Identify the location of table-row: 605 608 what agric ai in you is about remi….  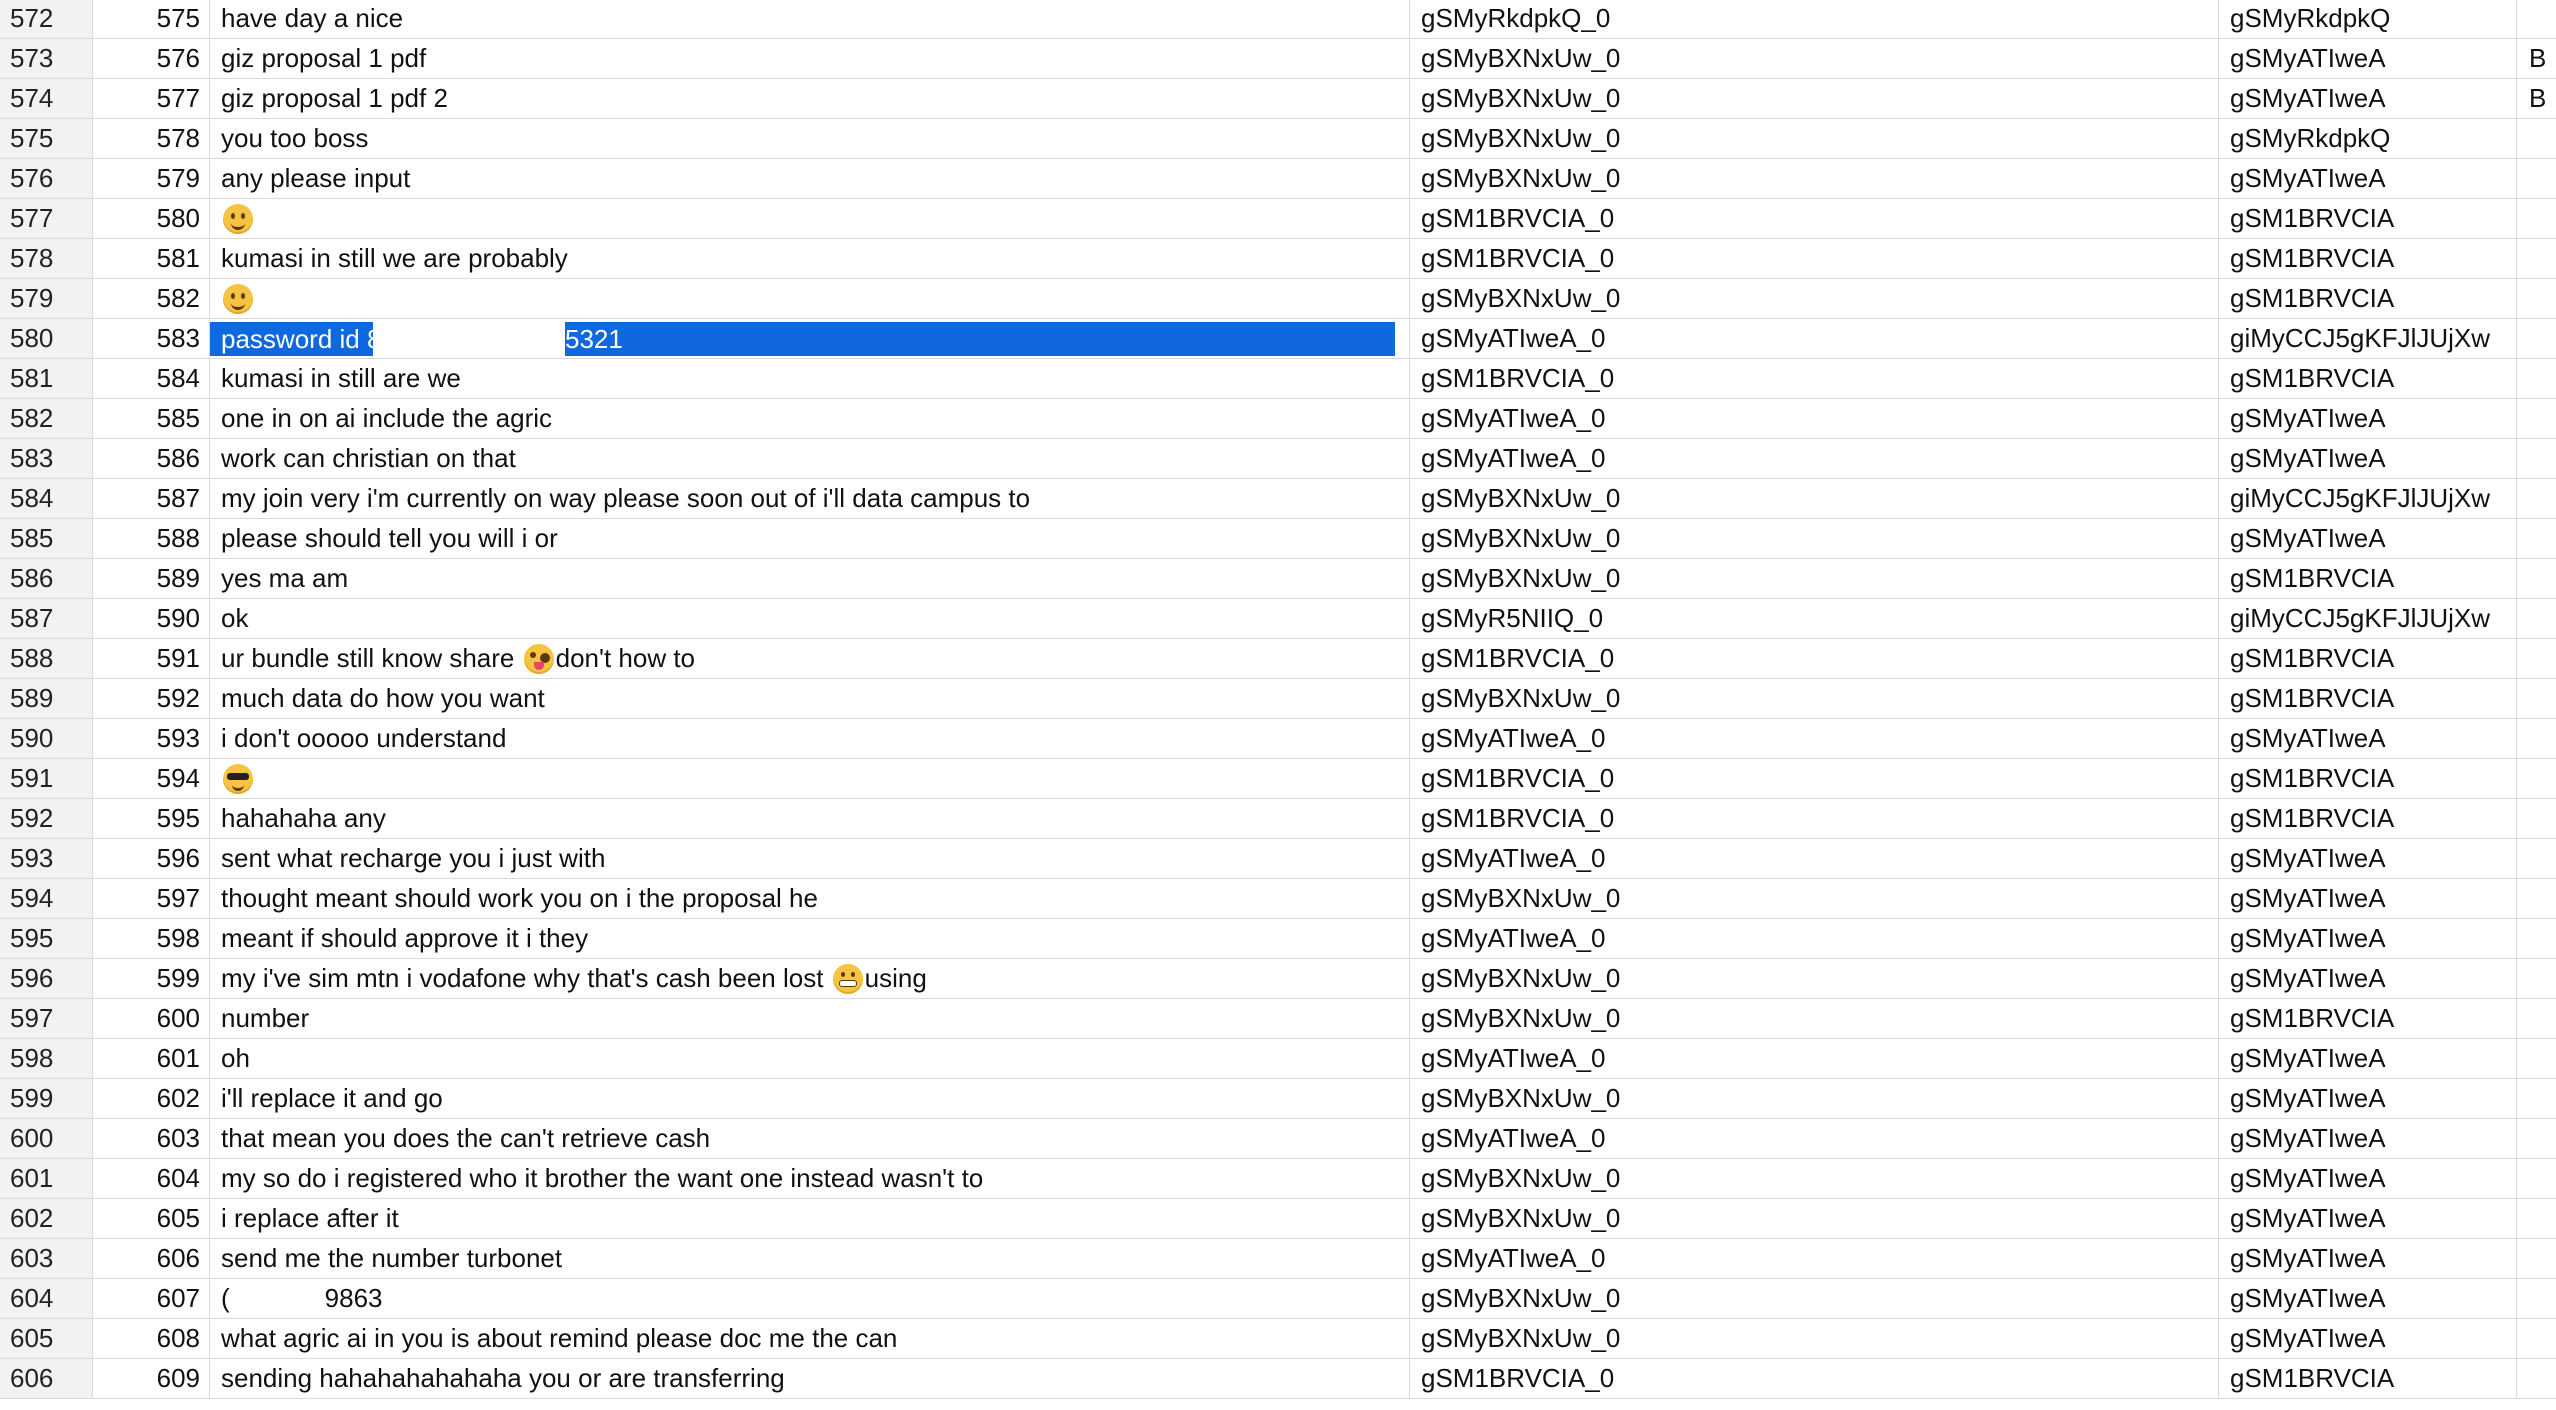
(1278, 1339).